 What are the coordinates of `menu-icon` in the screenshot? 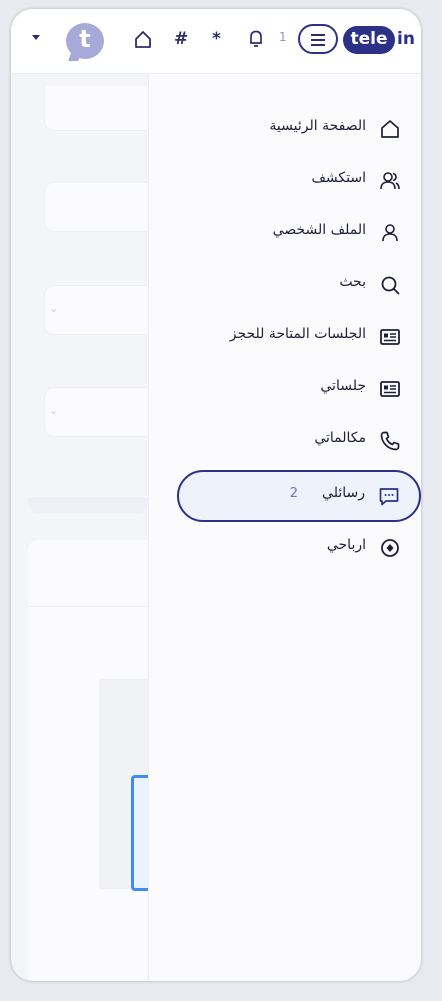 It's located at (318, 35).